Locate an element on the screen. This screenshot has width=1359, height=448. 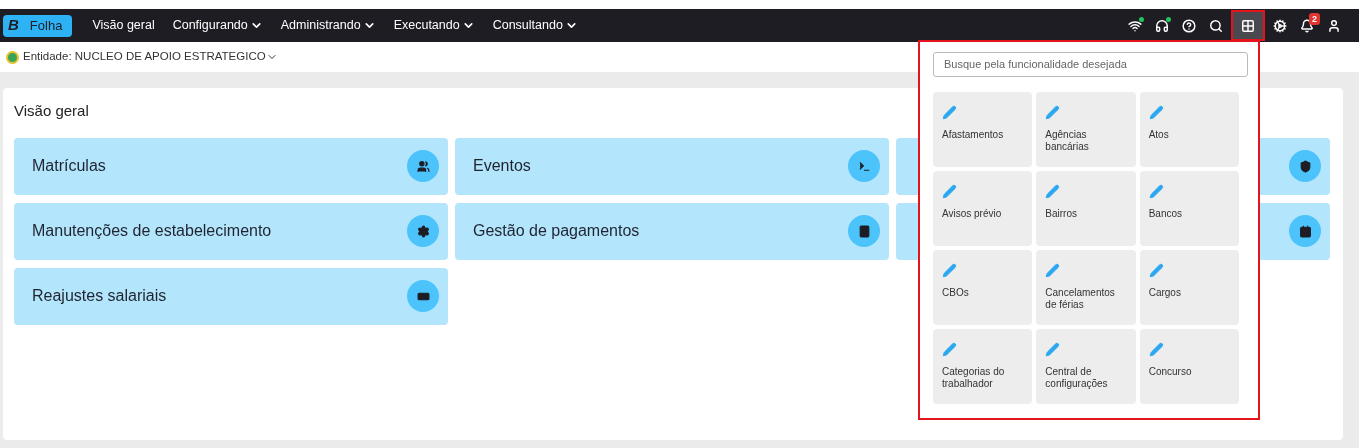
shortcut-card: Eventos is located at coordinates (672, 166).